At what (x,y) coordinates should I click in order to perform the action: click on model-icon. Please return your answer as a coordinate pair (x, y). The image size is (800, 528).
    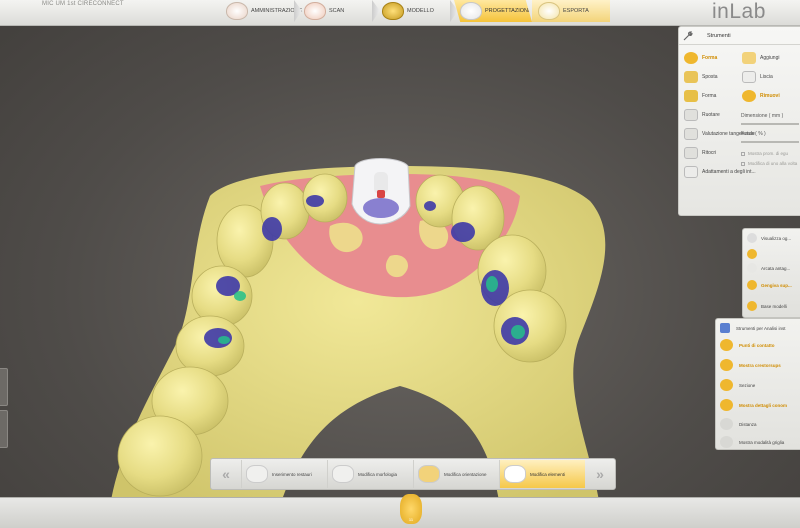
    Looking at the image, I should click on (393, 11).